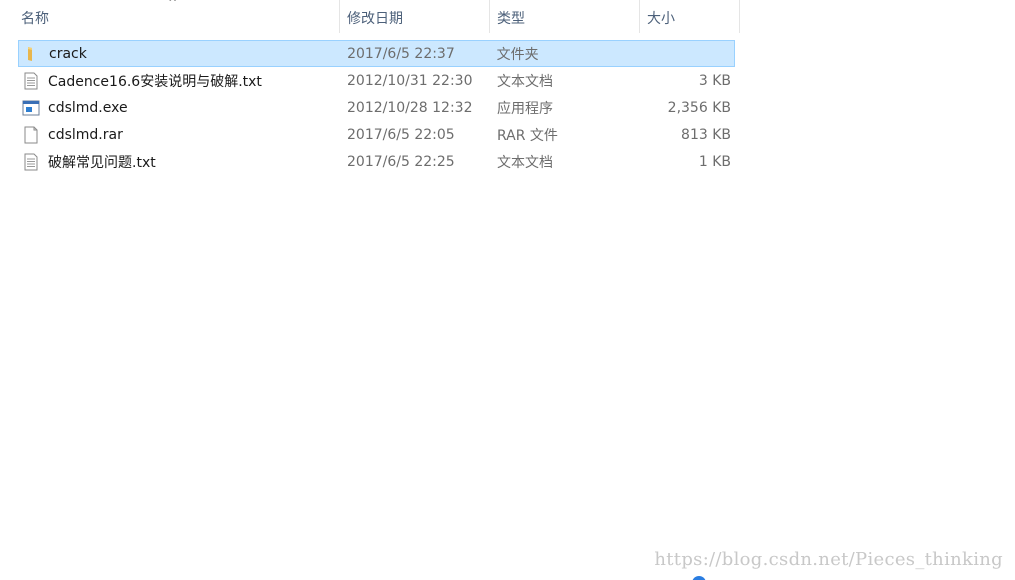  I want to click on file-row: cdslmd.rar 2017/6/5 22:05 RAR 文件 813 KB, so click(376, 134).